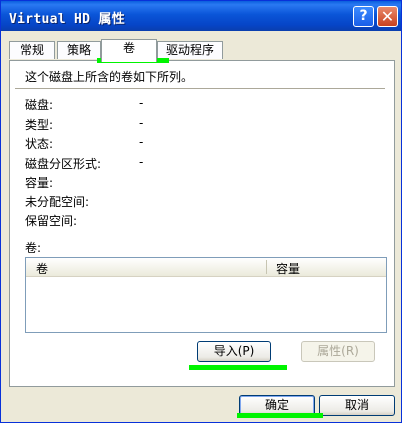  I want to click on tab-policies: 策略, so click(79, 50).